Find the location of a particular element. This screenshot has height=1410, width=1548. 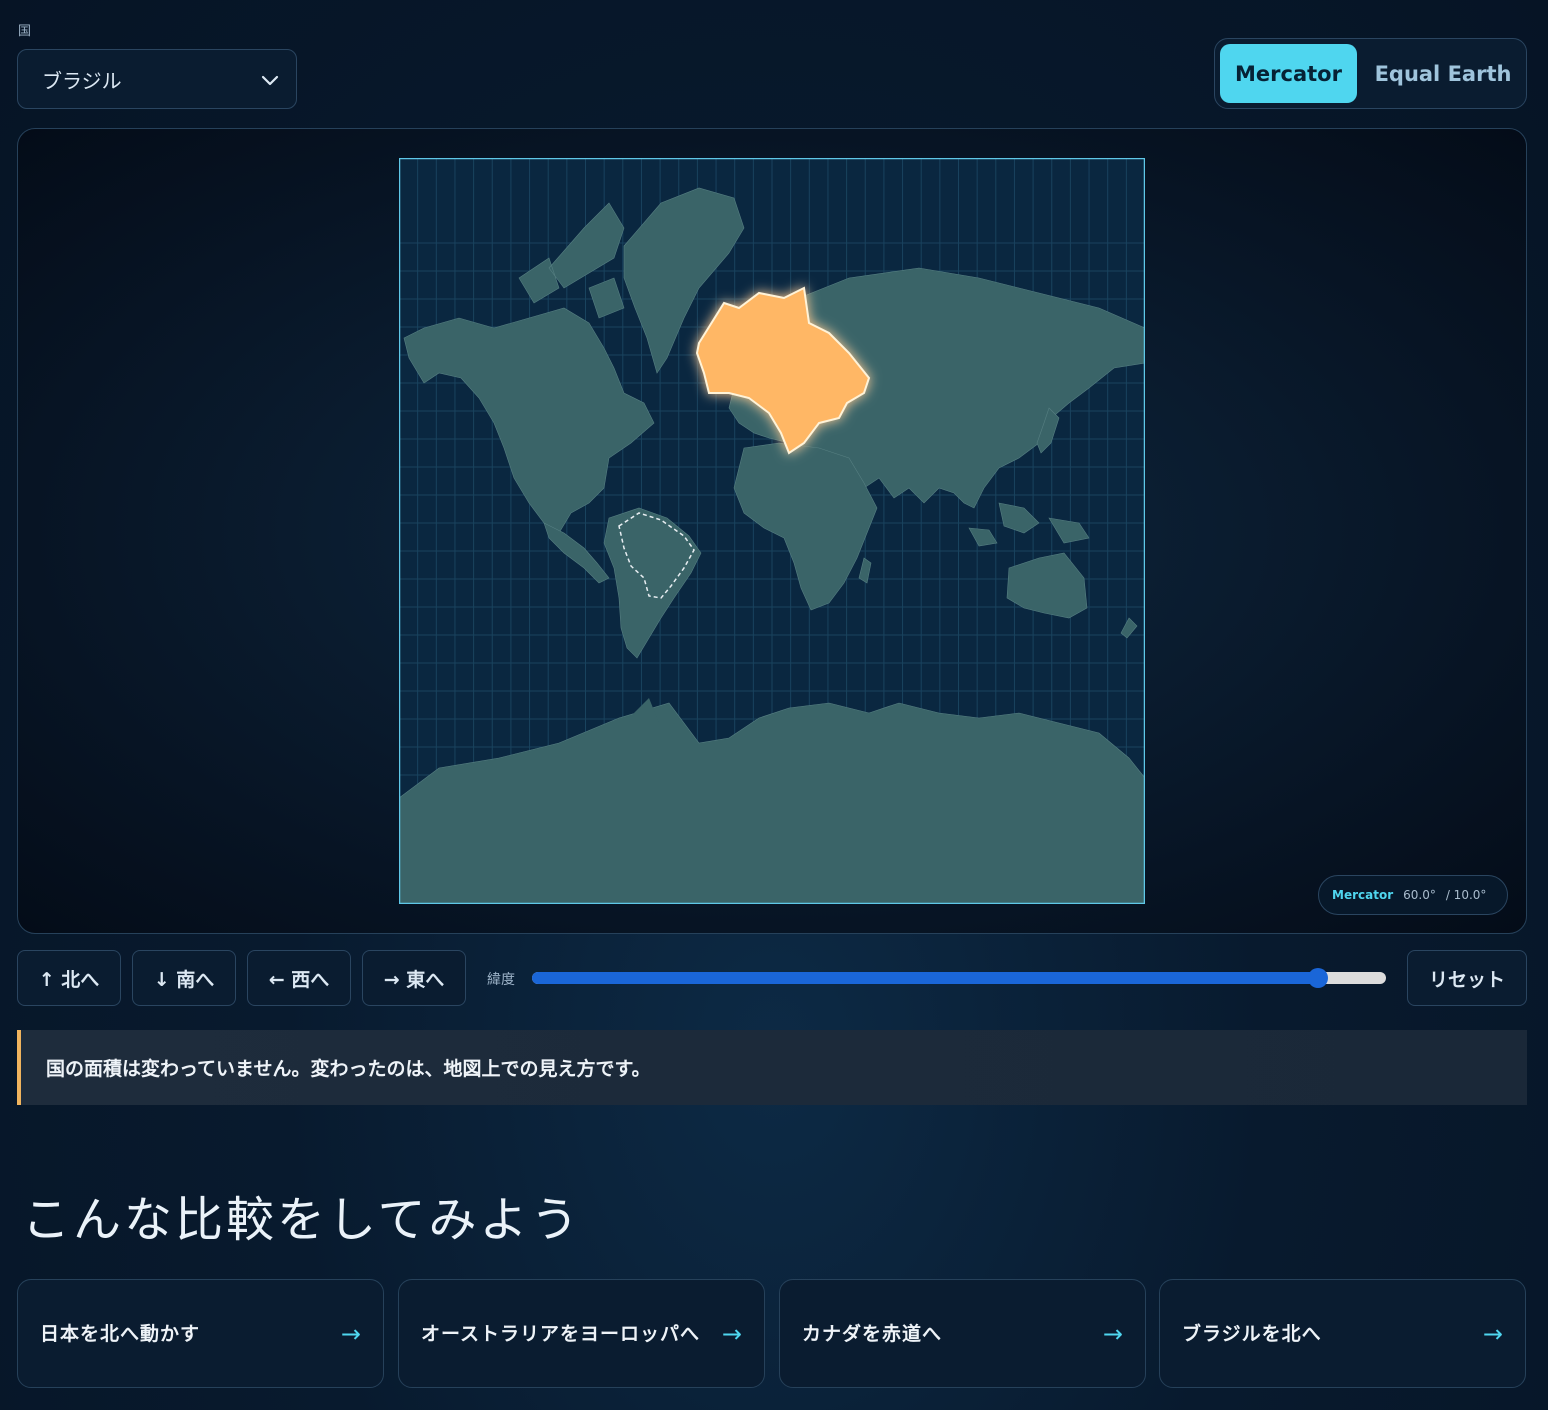

projection-badge: Mercator 60.0° / 10.0° is located at coordinates (1413, 895).